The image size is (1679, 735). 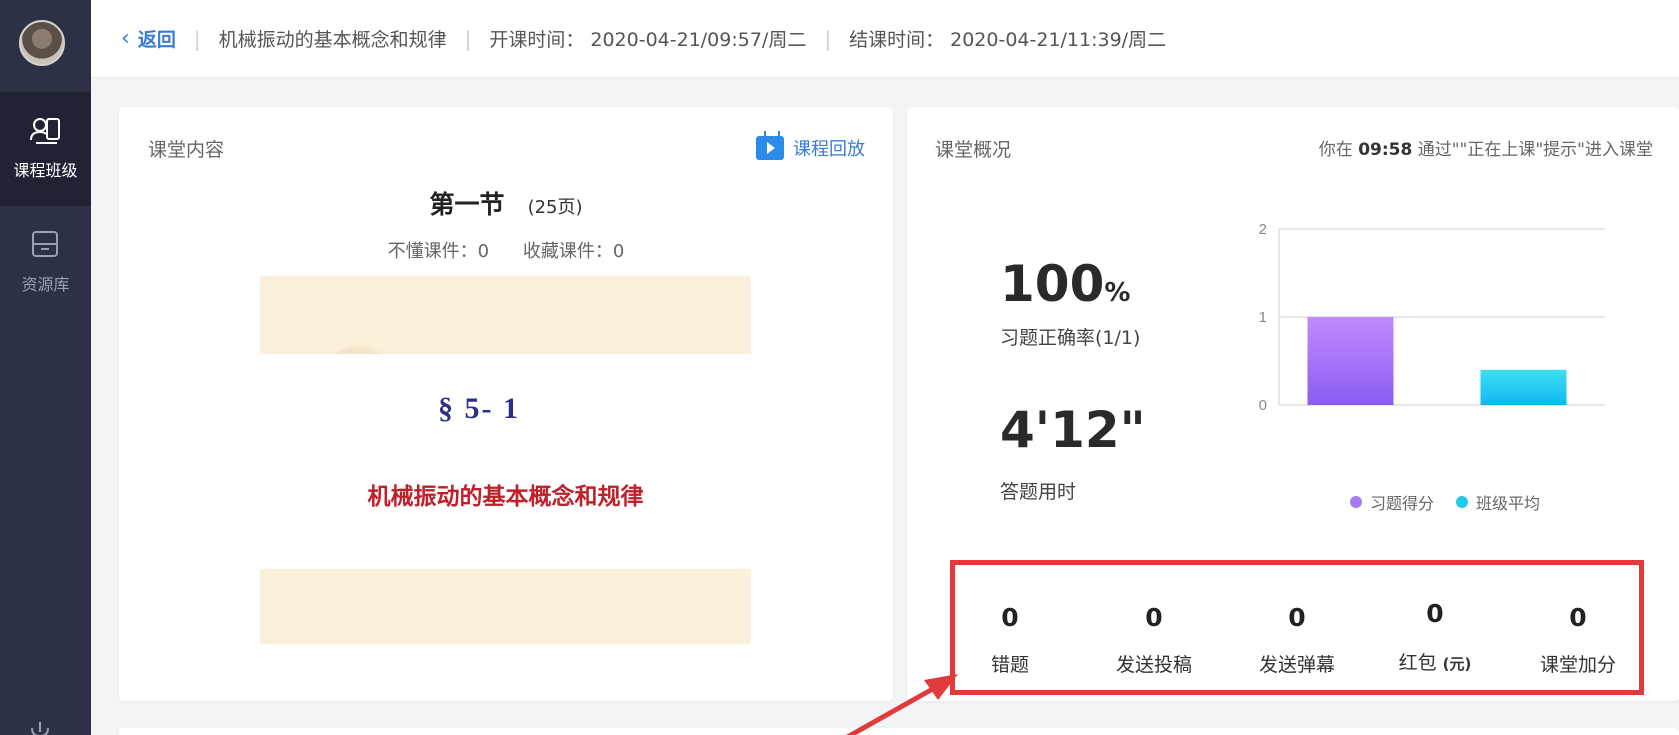 I want to click on end-time: 2020-04-21/11:39/周二, so click(x=1058, y=40).